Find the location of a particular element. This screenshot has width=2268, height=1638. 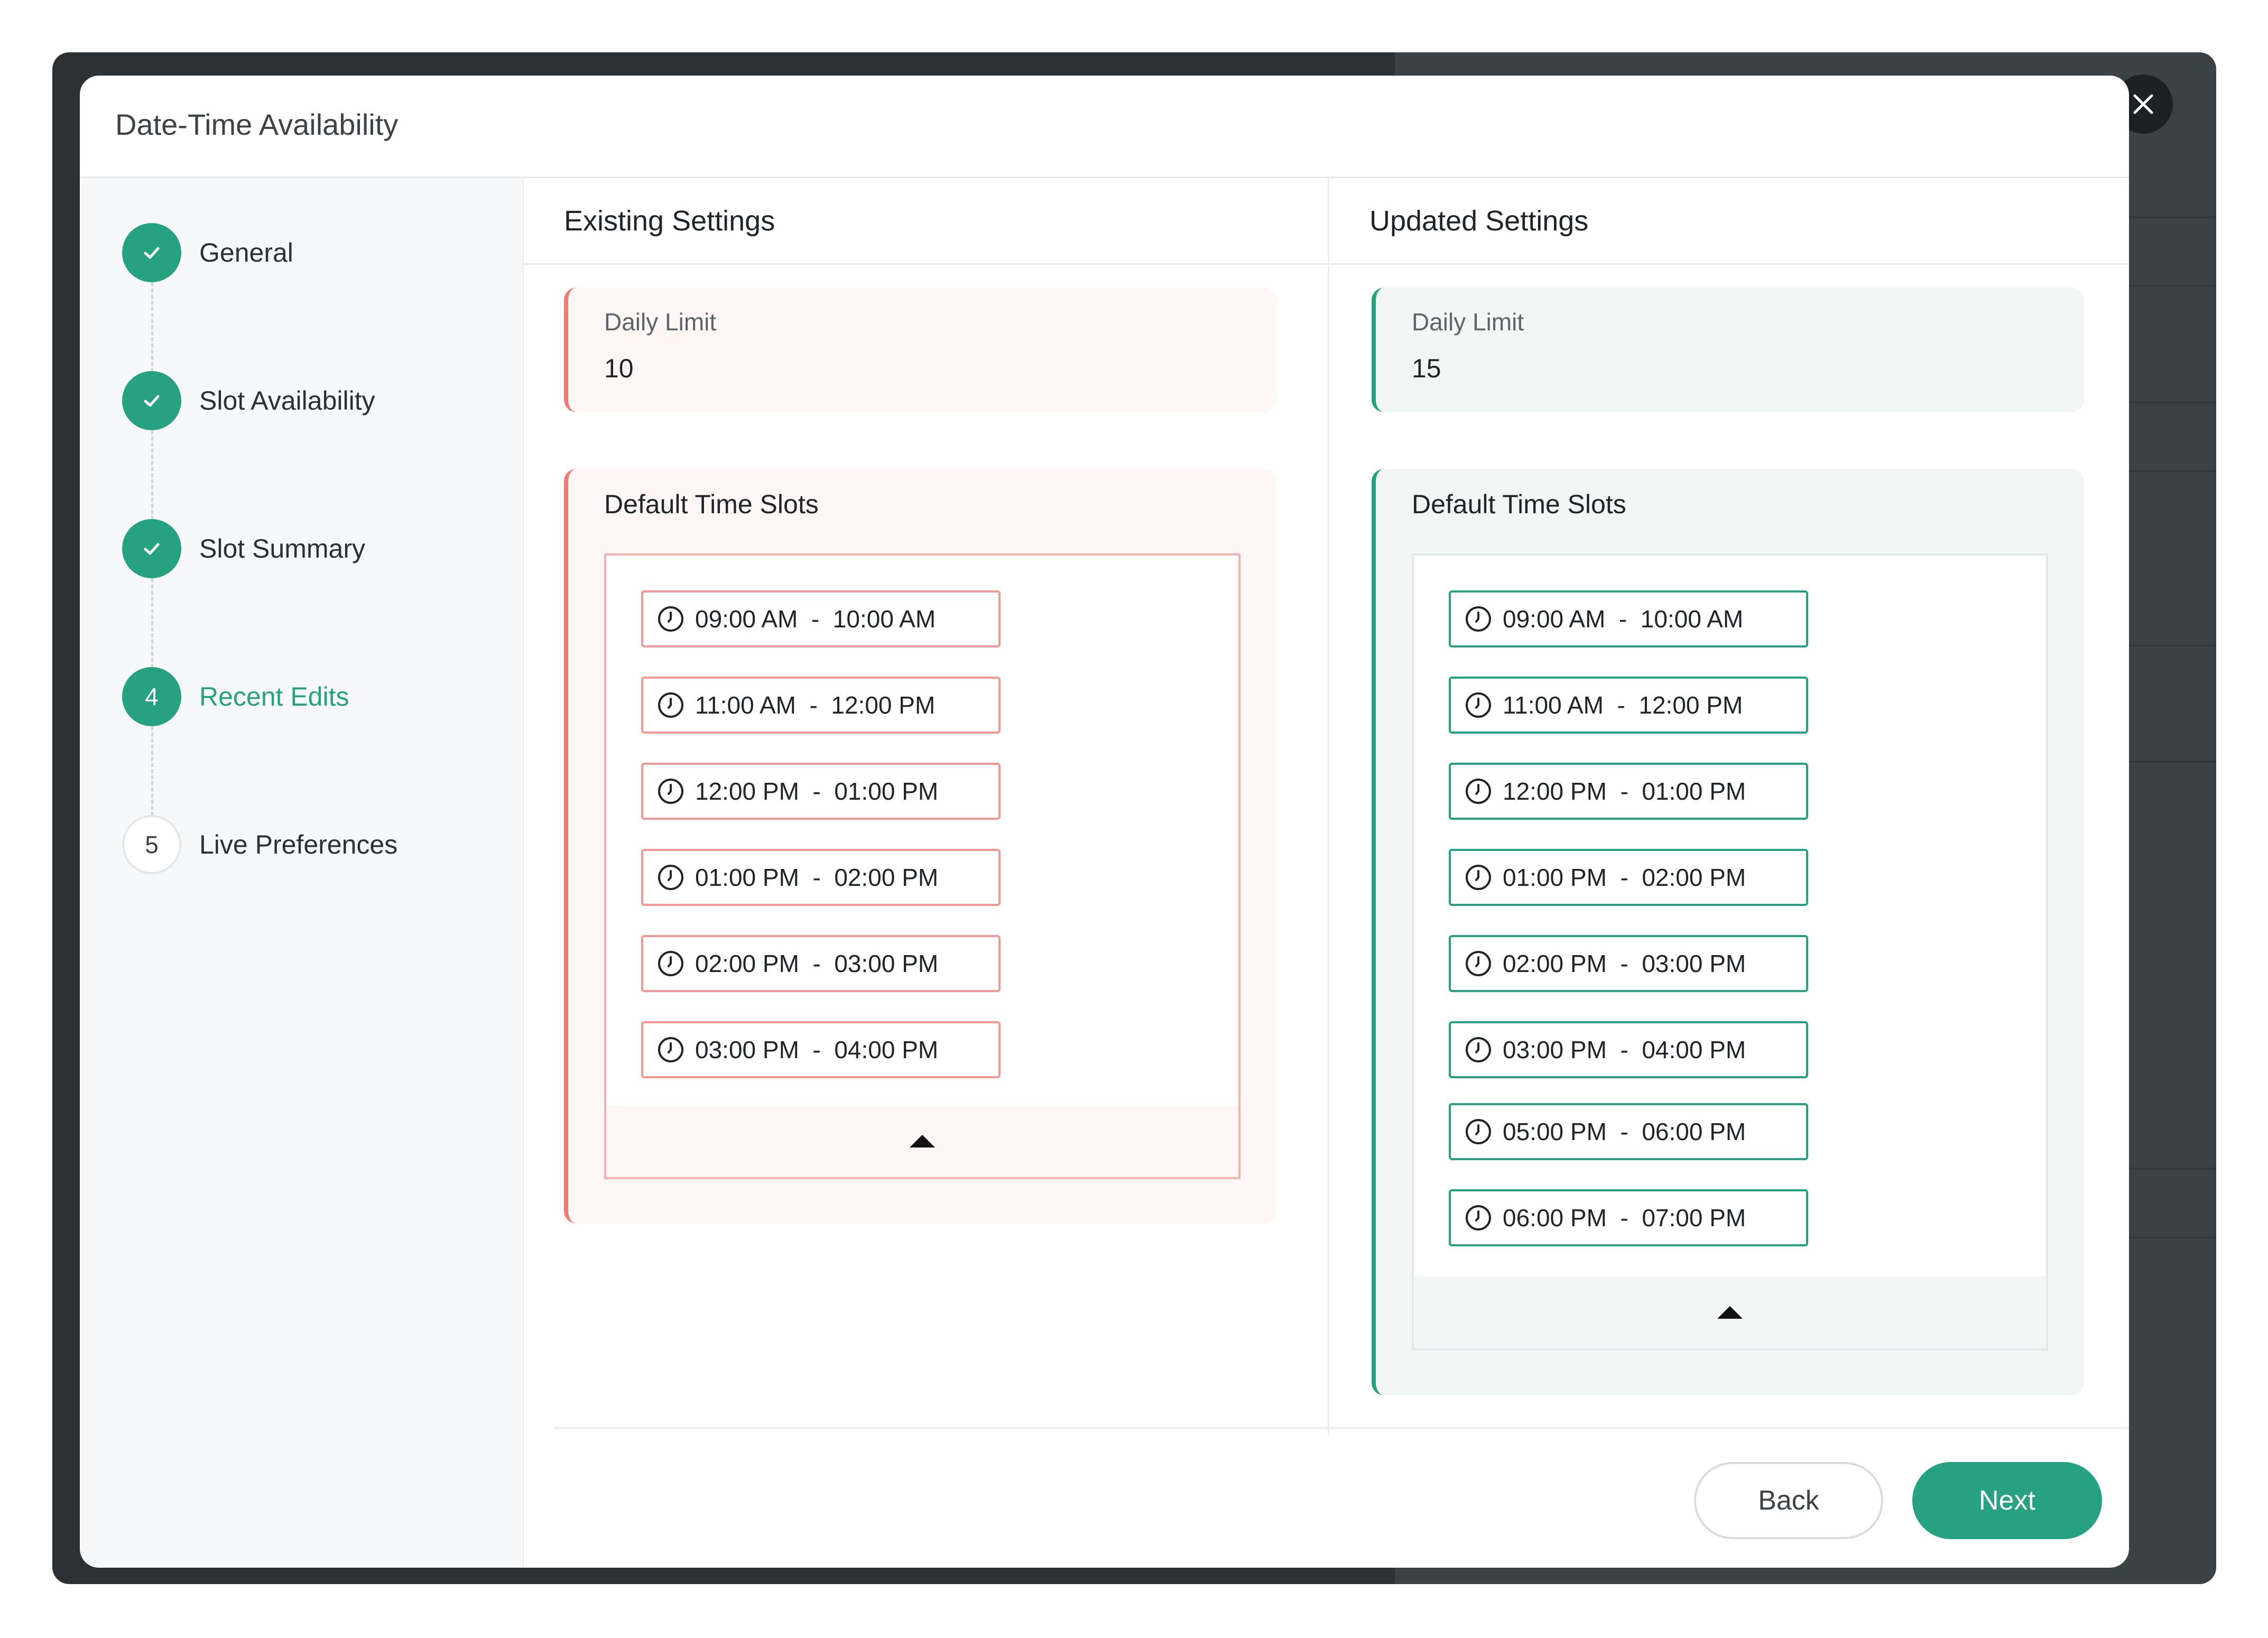

time-slot: 05:00 PM - 06:00 PM is located at coordinates (1628, 1131).